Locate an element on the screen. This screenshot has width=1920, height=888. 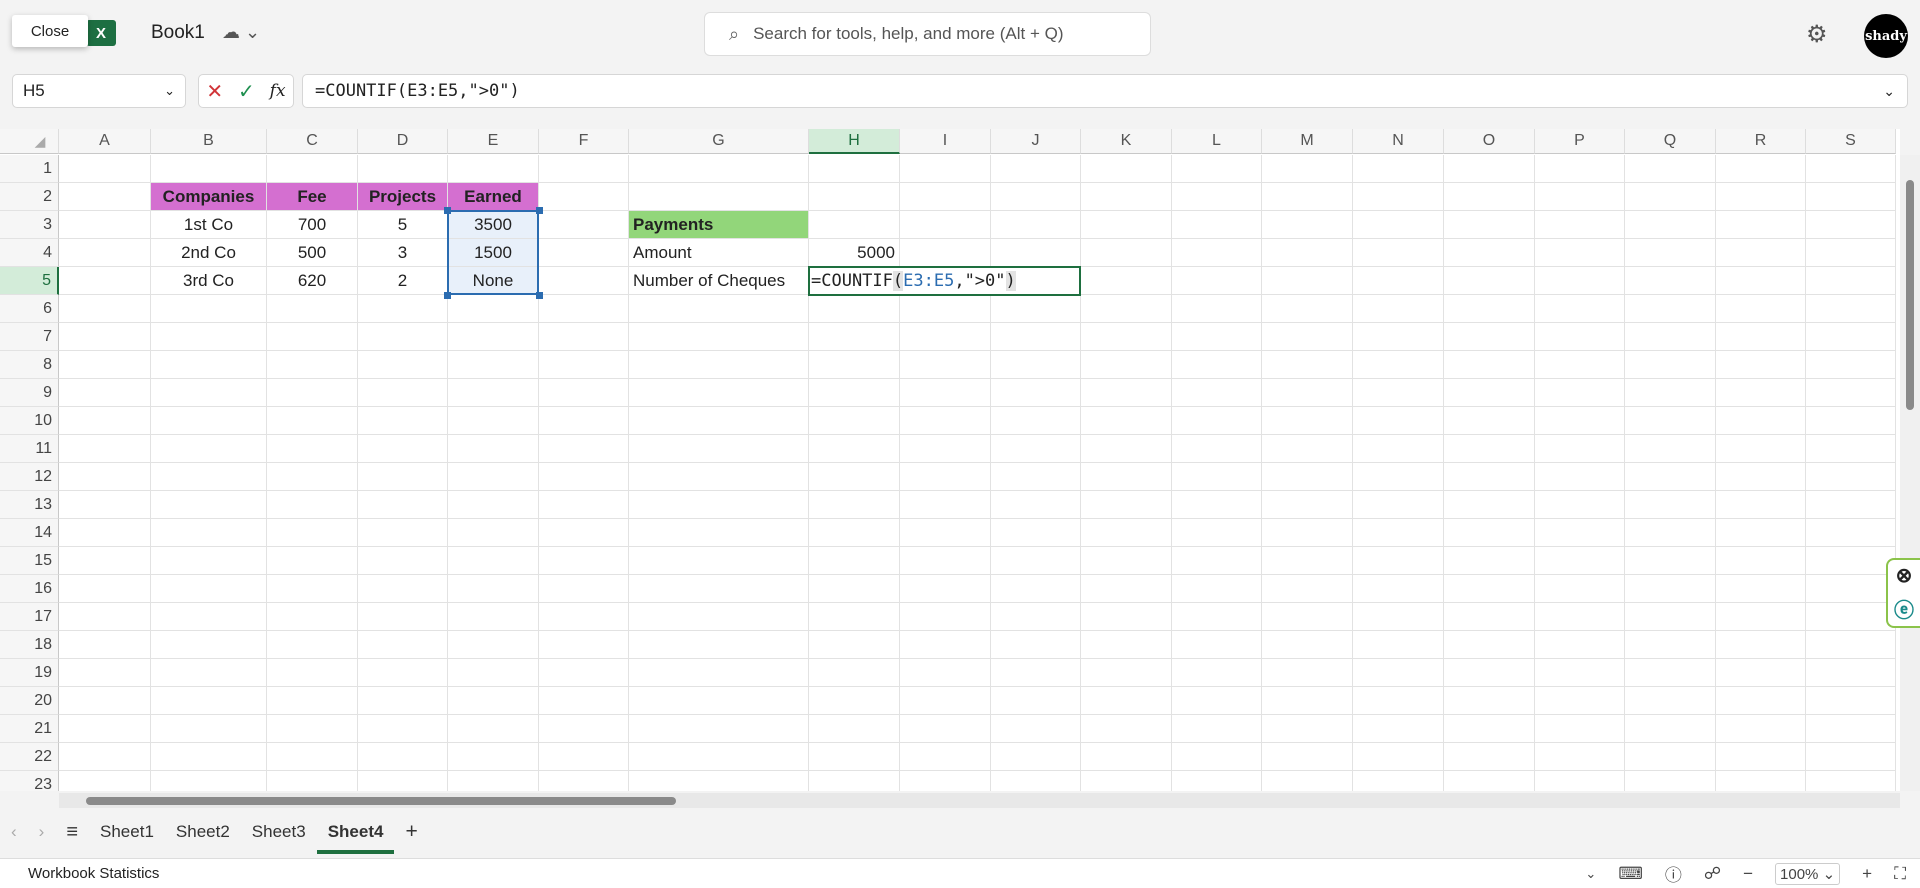
cell-b12 is located at coordinates (209, 477).